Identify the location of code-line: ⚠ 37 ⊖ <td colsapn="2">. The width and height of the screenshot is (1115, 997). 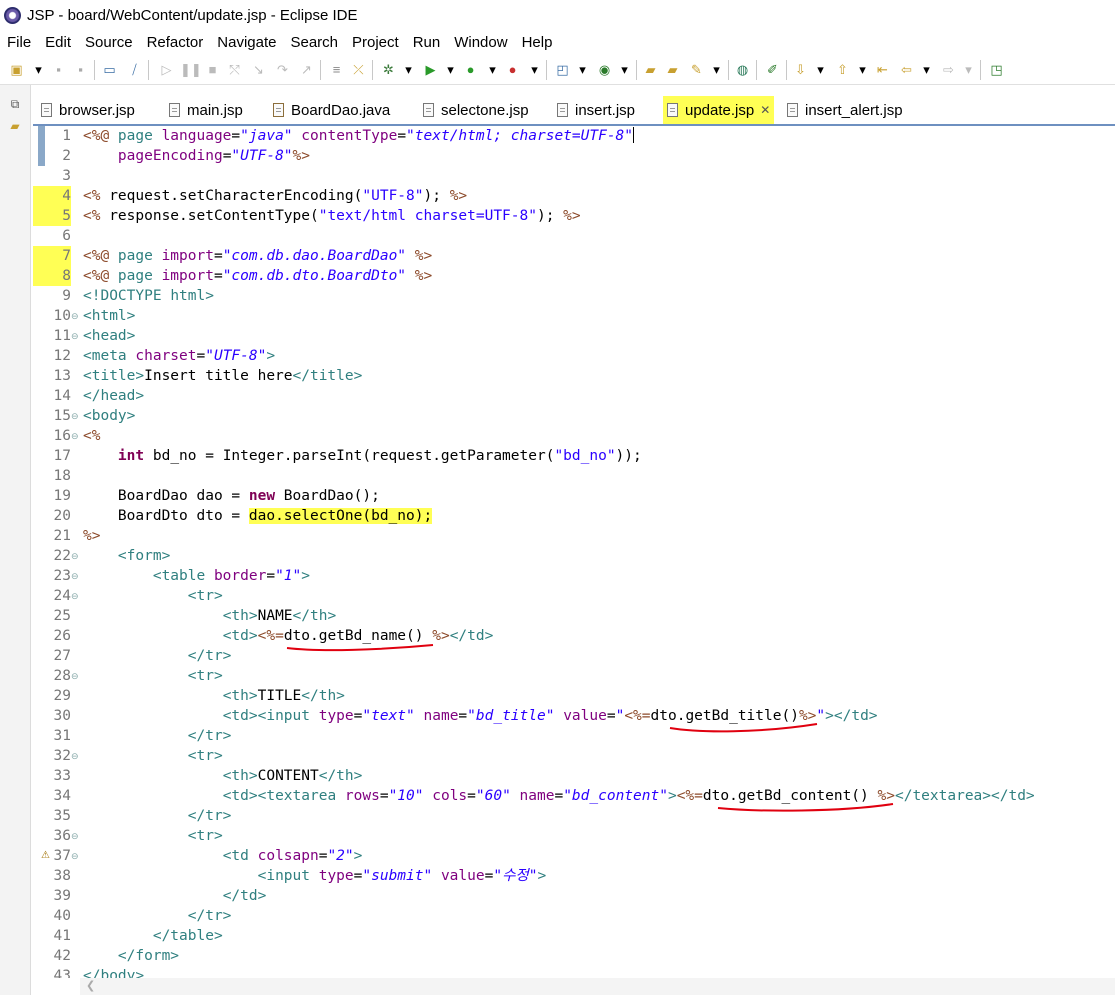
(574, 856).